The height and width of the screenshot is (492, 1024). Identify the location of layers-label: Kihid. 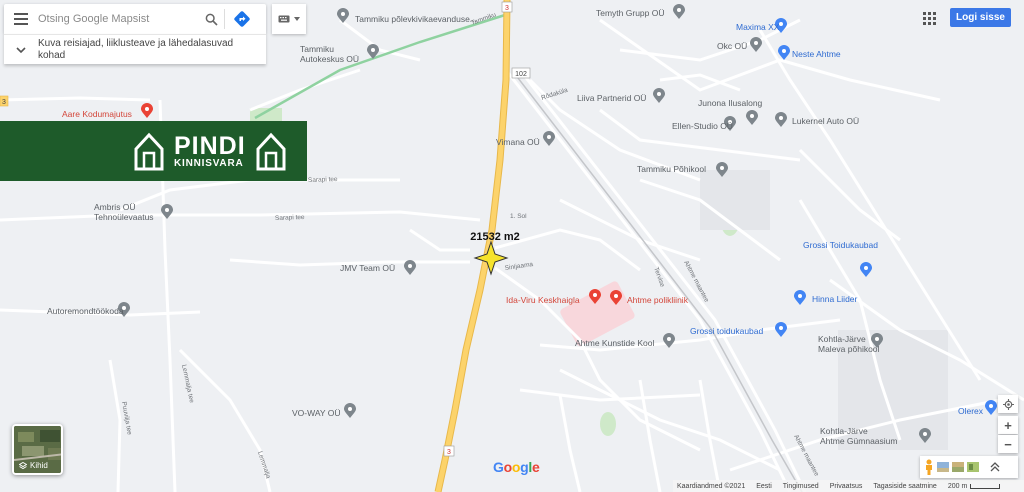
(33, 465).